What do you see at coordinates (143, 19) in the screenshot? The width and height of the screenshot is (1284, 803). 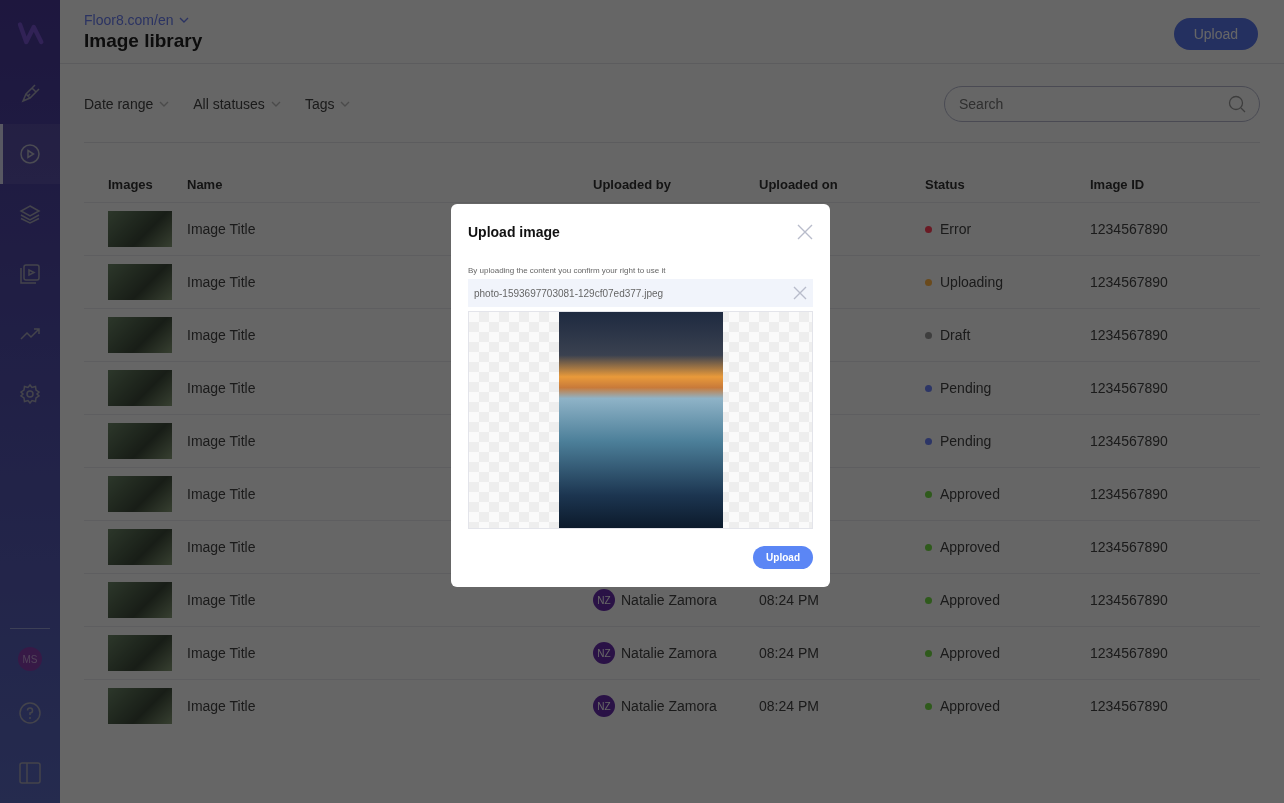 I see `site-dropdown: Floor8.com/en` at bounding box center [143, 19].